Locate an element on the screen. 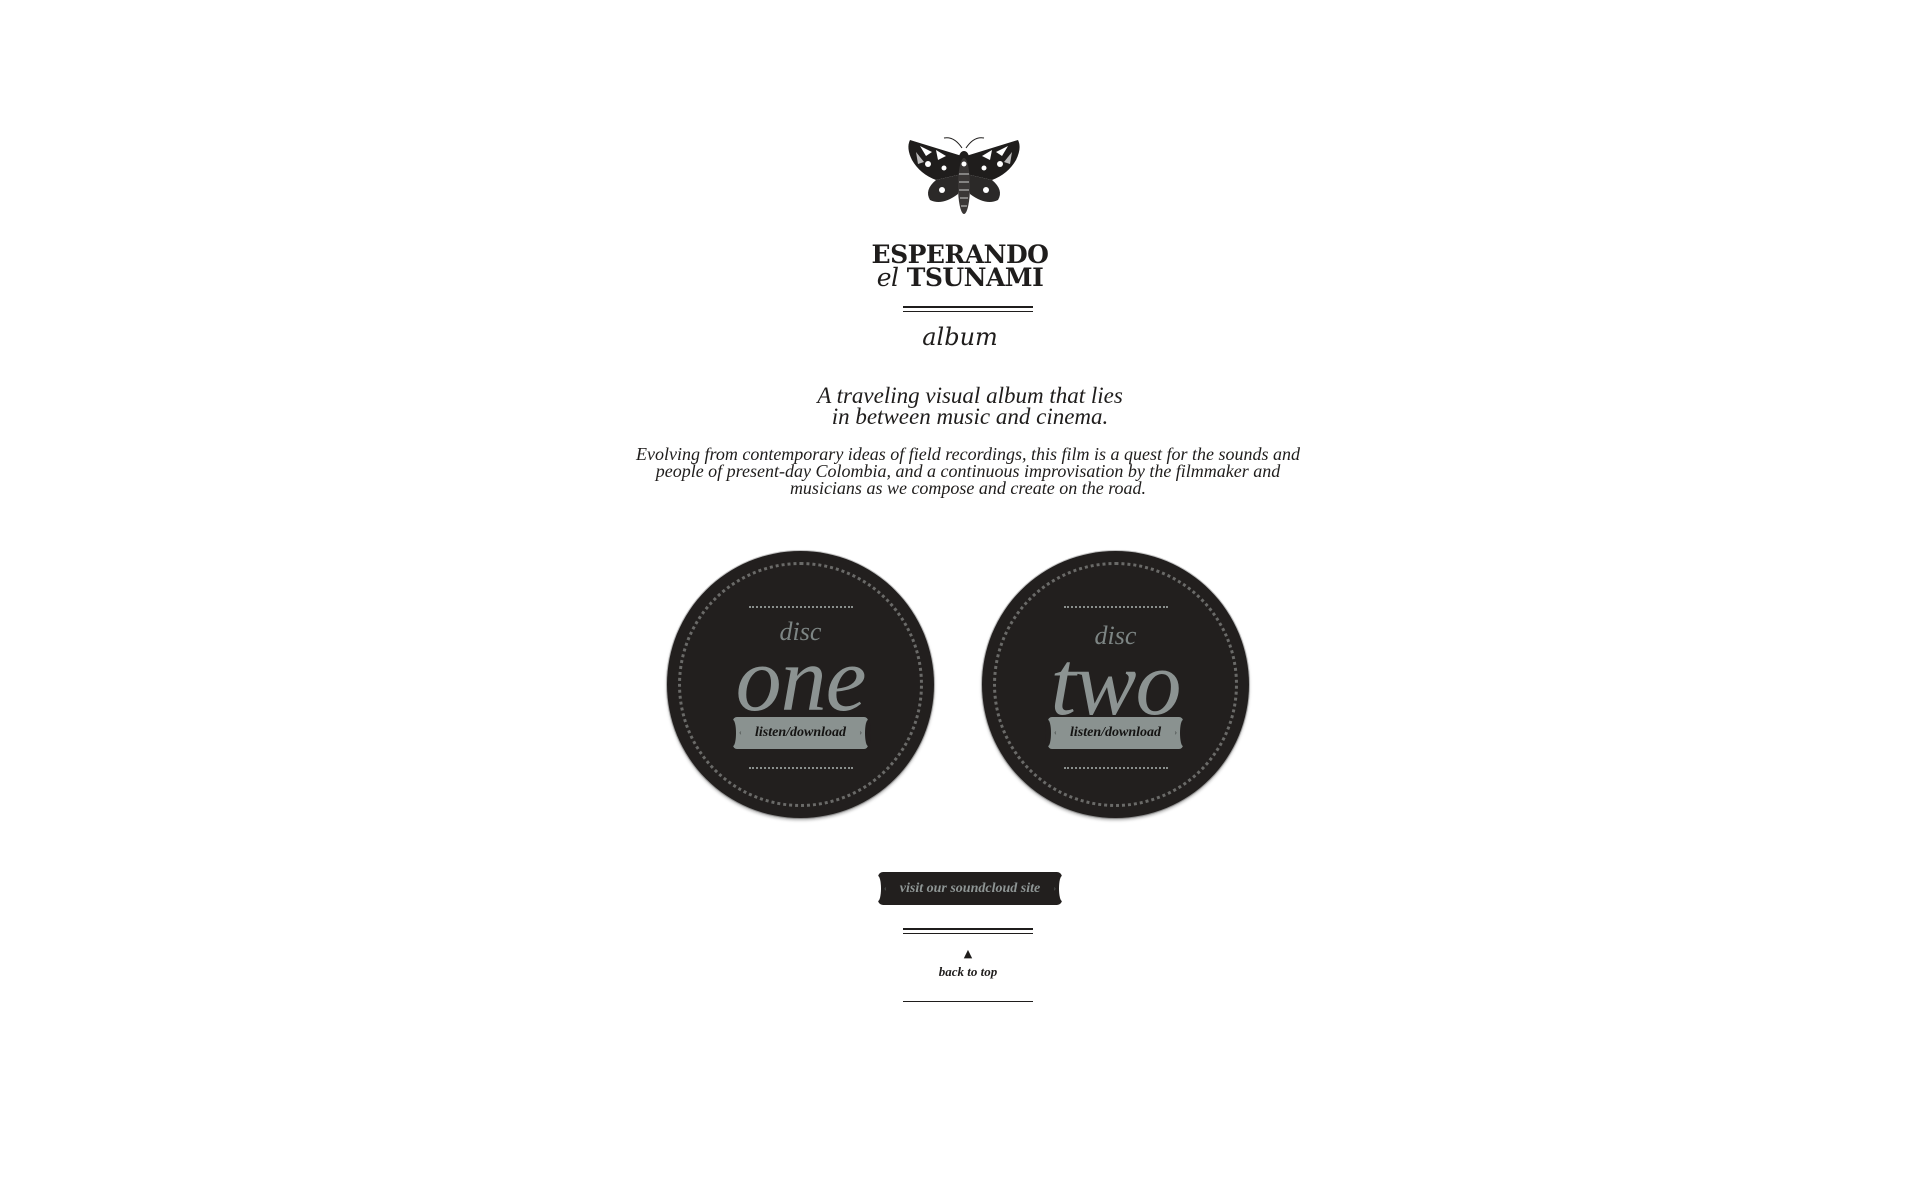 The width and height of the screenshot is (1920, 1200). disc-two: disc two ‹ listen/download › is located at coordinates (1115, 684).